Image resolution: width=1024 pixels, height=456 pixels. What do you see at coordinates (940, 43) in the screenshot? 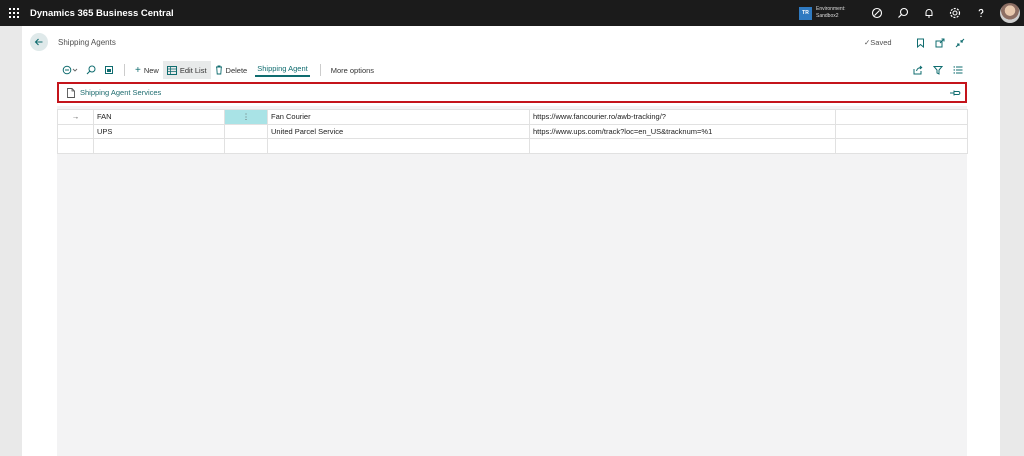
I see `open-new-window-icon` at bounding box center [940, 43].